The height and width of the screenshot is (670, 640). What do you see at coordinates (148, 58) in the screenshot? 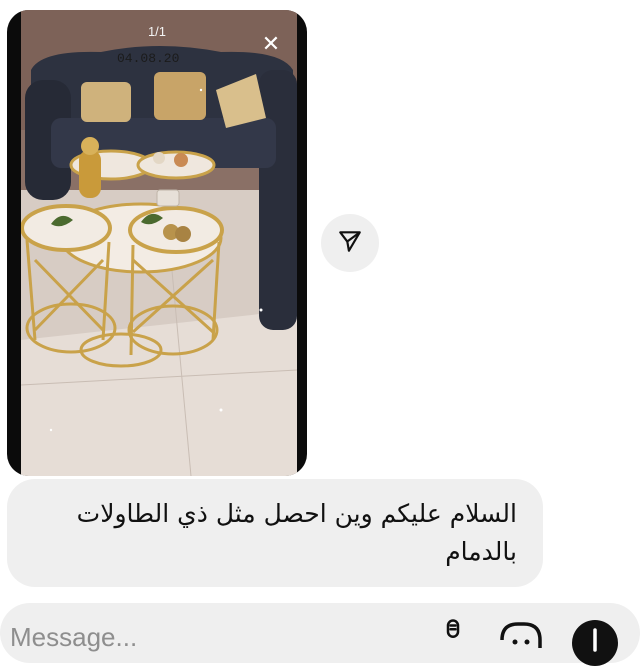
I see `photo-date-stamp: 04.08.20` at bounding box center [148, 58].